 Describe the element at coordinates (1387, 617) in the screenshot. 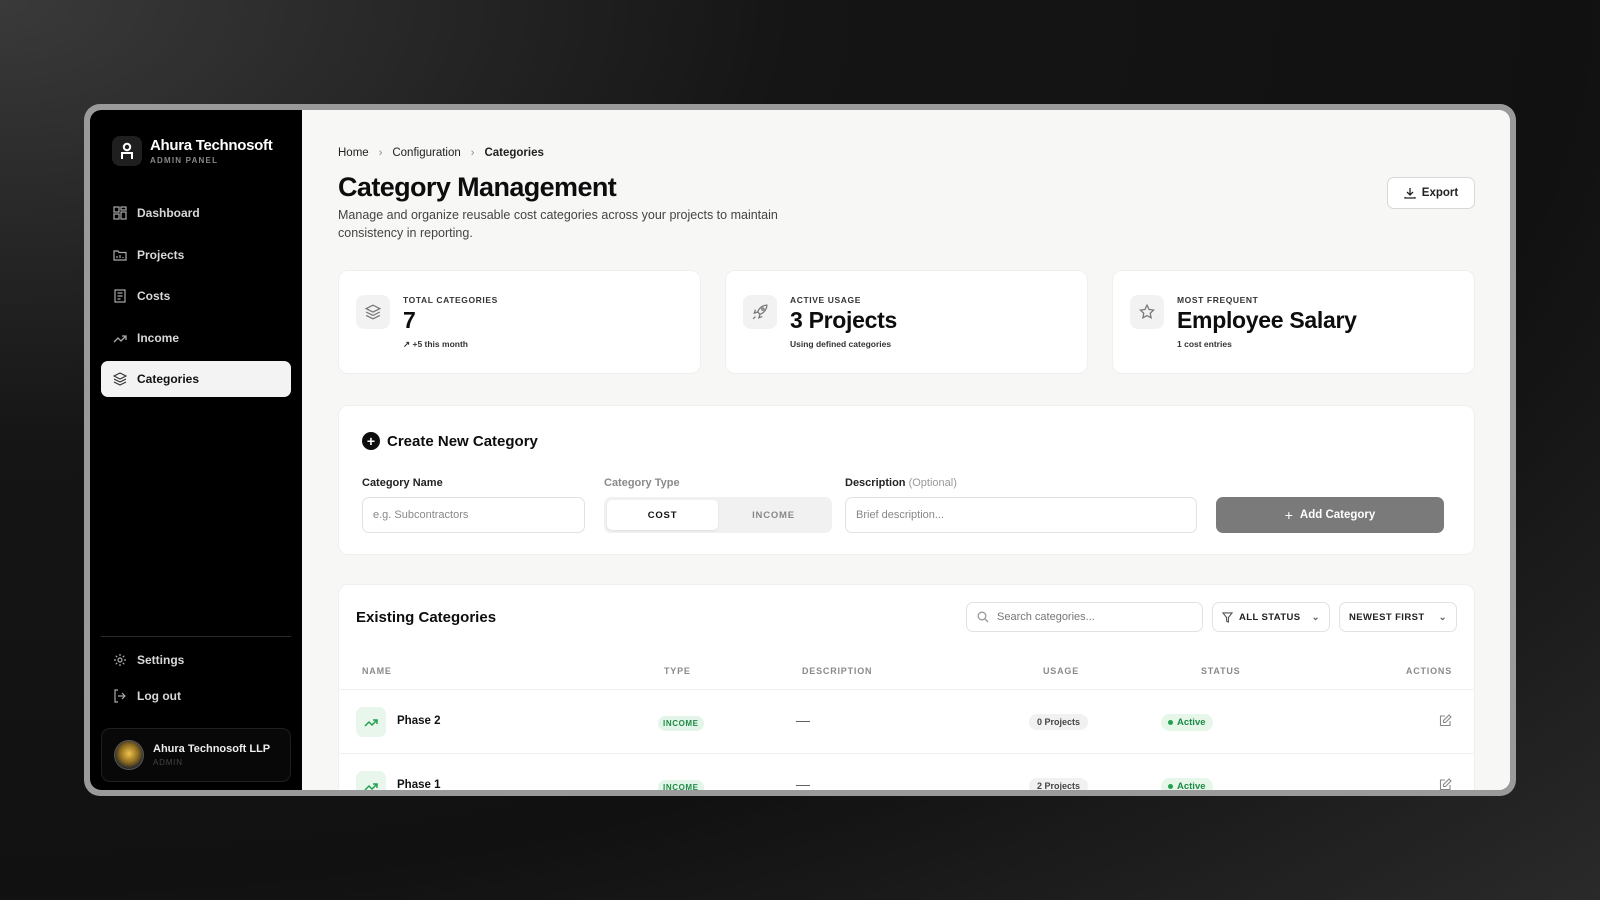

I see `sort-value: NEWEST FIRST` at that location.